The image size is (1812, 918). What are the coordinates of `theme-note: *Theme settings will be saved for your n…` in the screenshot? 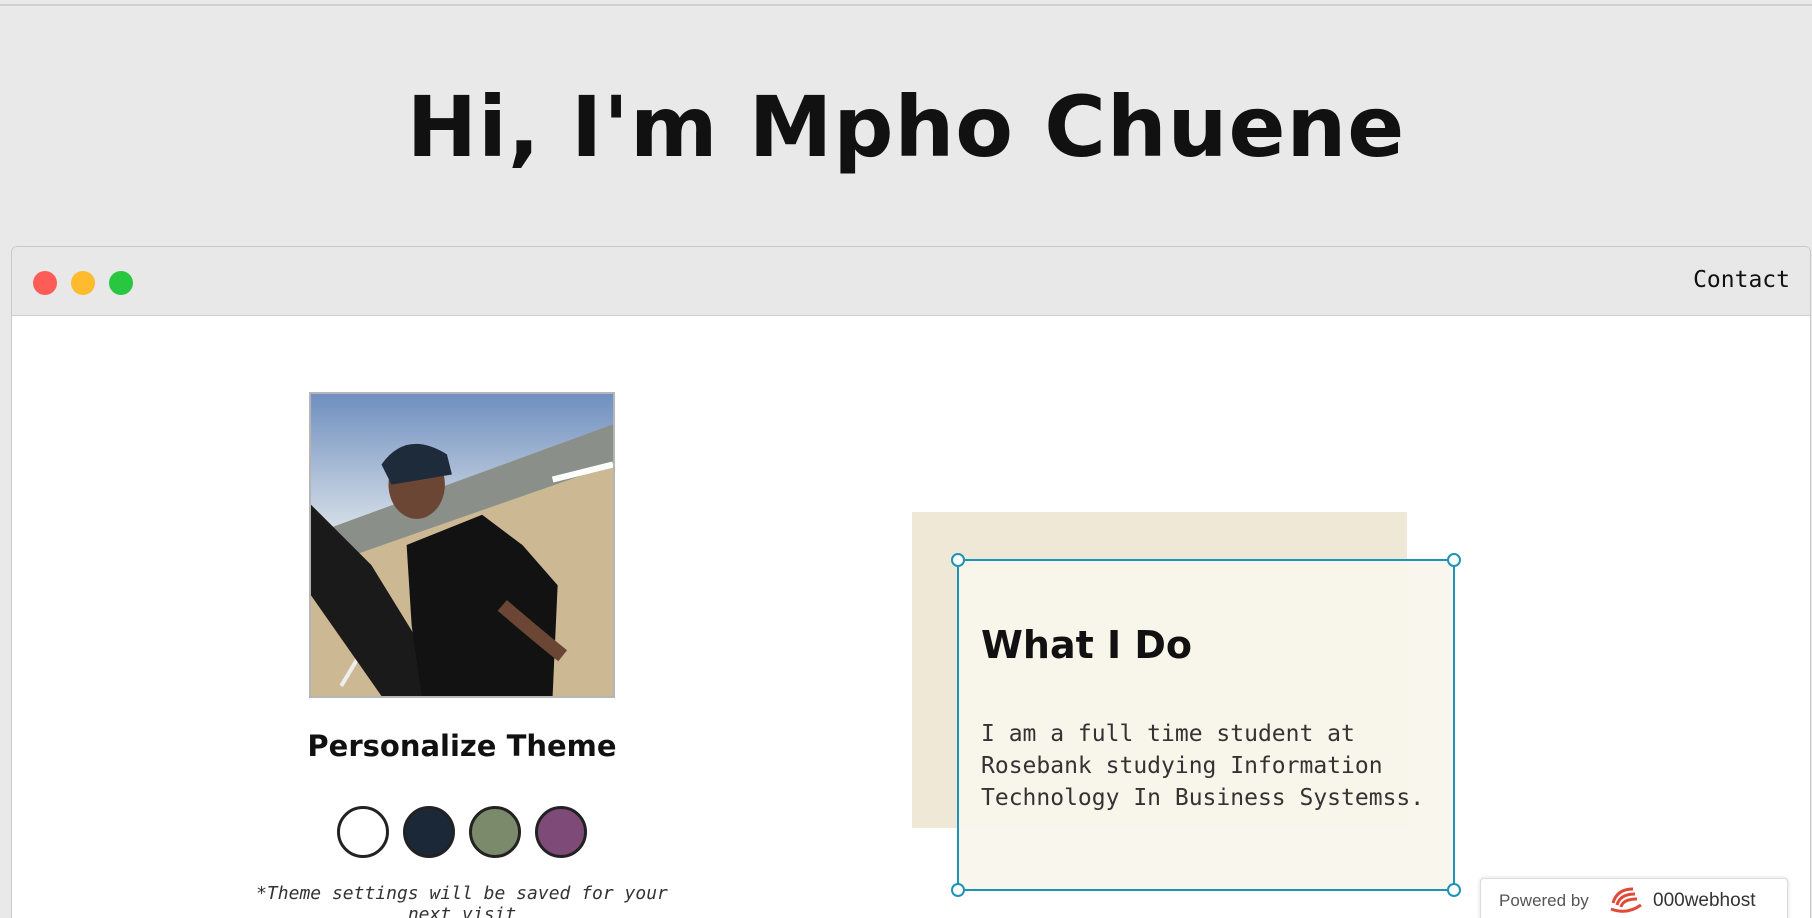 It's located at (462, 900).